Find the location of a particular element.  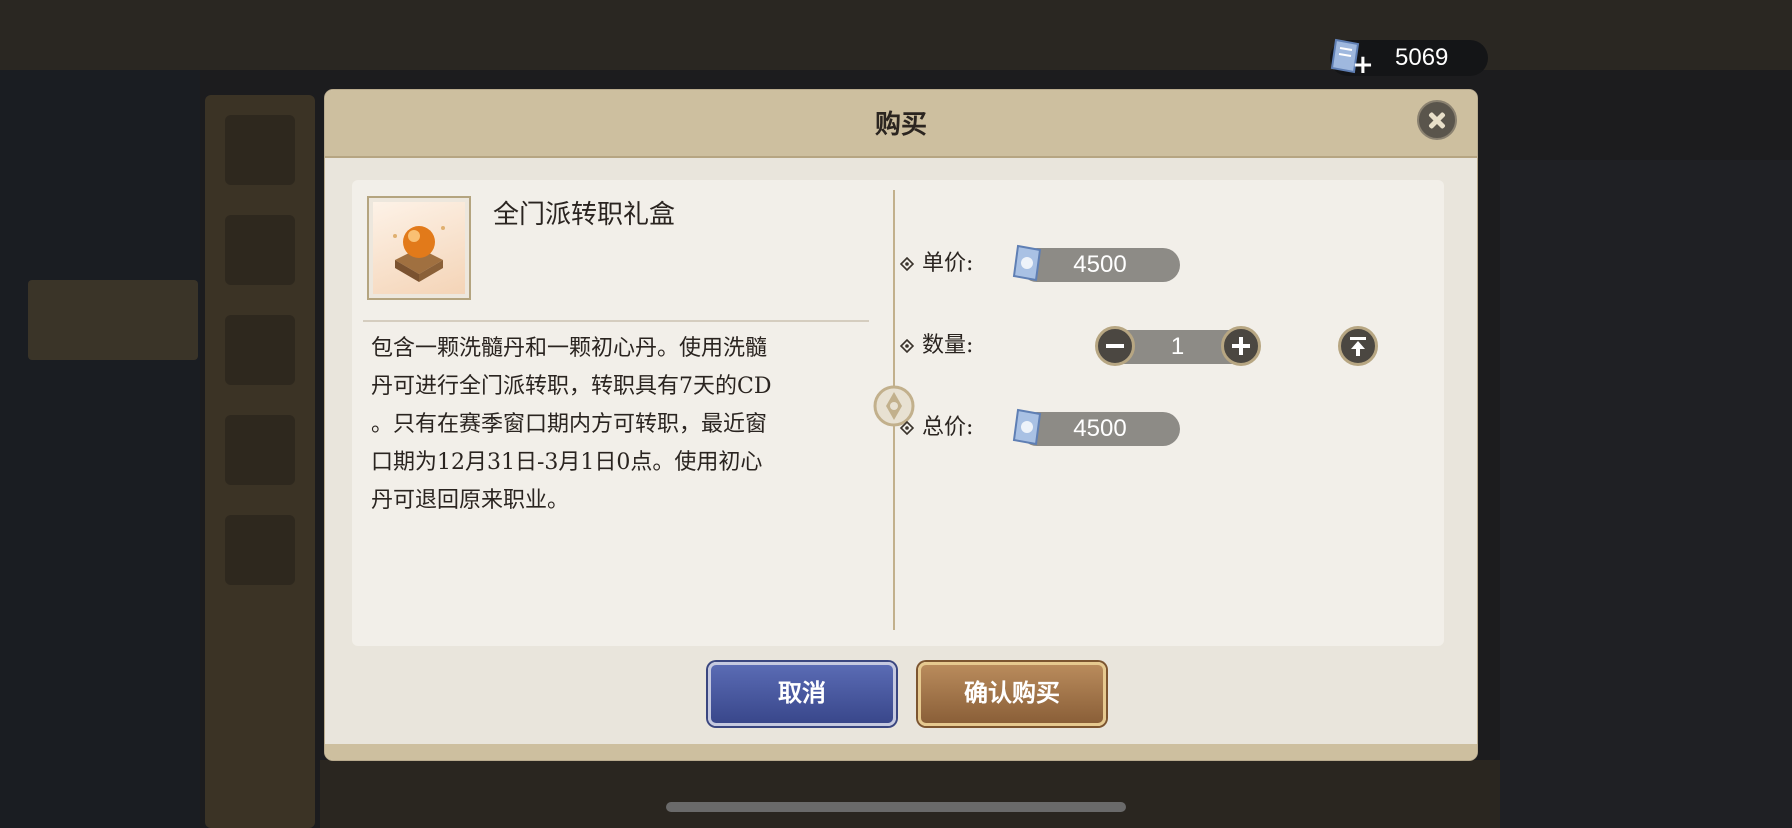

increase-quantity-button is located at coordinates (1241, 346).